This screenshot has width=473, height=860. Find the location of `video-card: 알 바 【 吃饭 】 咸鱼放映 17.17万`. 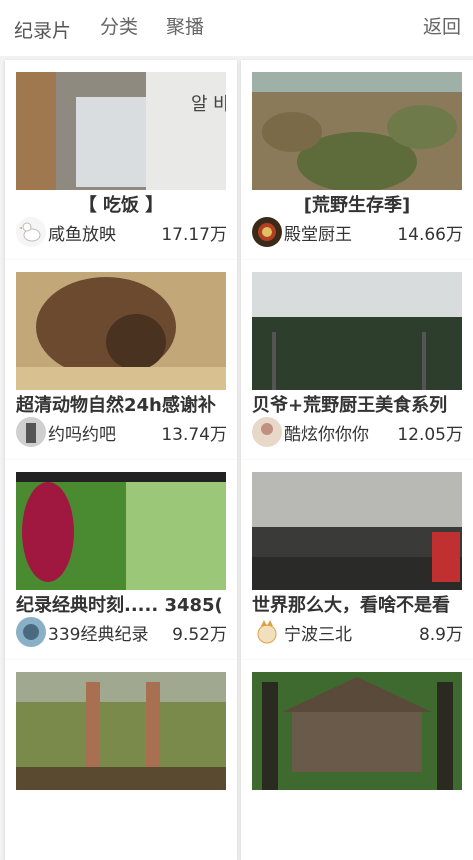

video-card: 알 바 【 吃饭 】 咸鱼放映 17.17万 is located at coordinates (121, 160).